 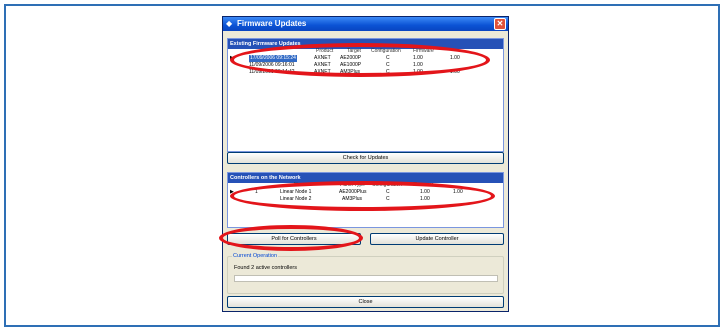 I want to click on close-button: Close, so click(x=365, y=302).